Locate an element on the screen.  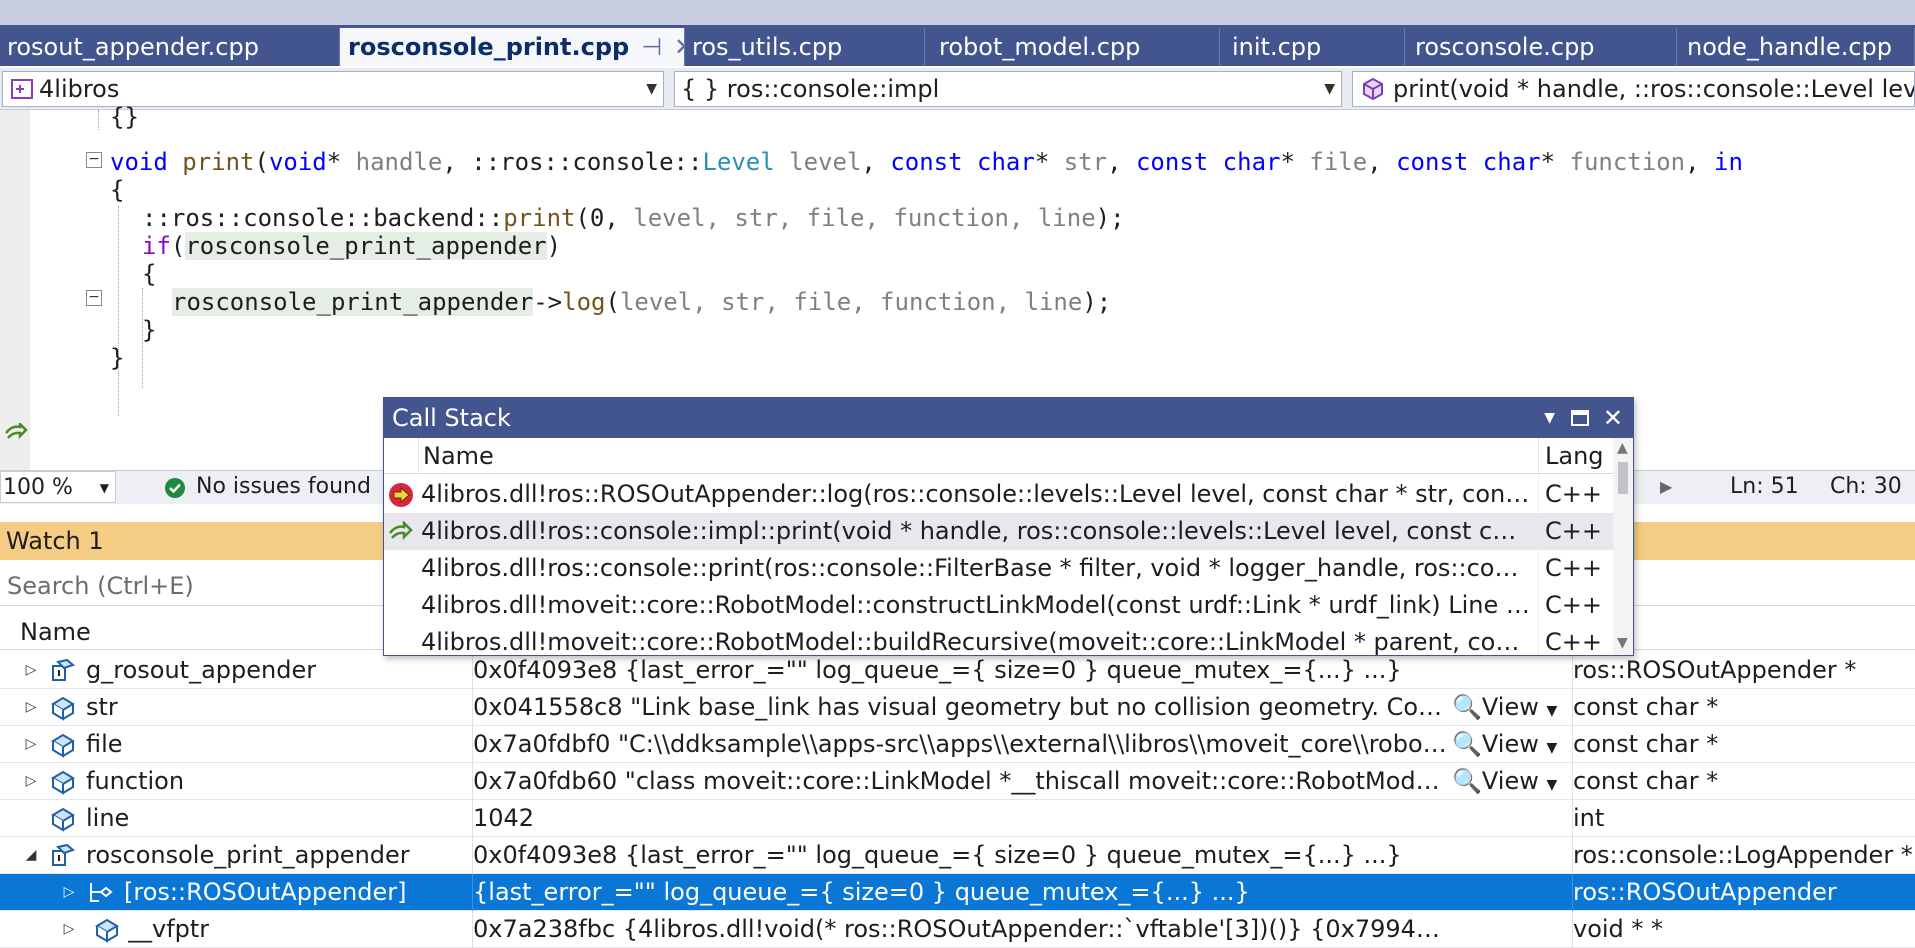
issues-status: No issues found is located at coordinates (283, 487).